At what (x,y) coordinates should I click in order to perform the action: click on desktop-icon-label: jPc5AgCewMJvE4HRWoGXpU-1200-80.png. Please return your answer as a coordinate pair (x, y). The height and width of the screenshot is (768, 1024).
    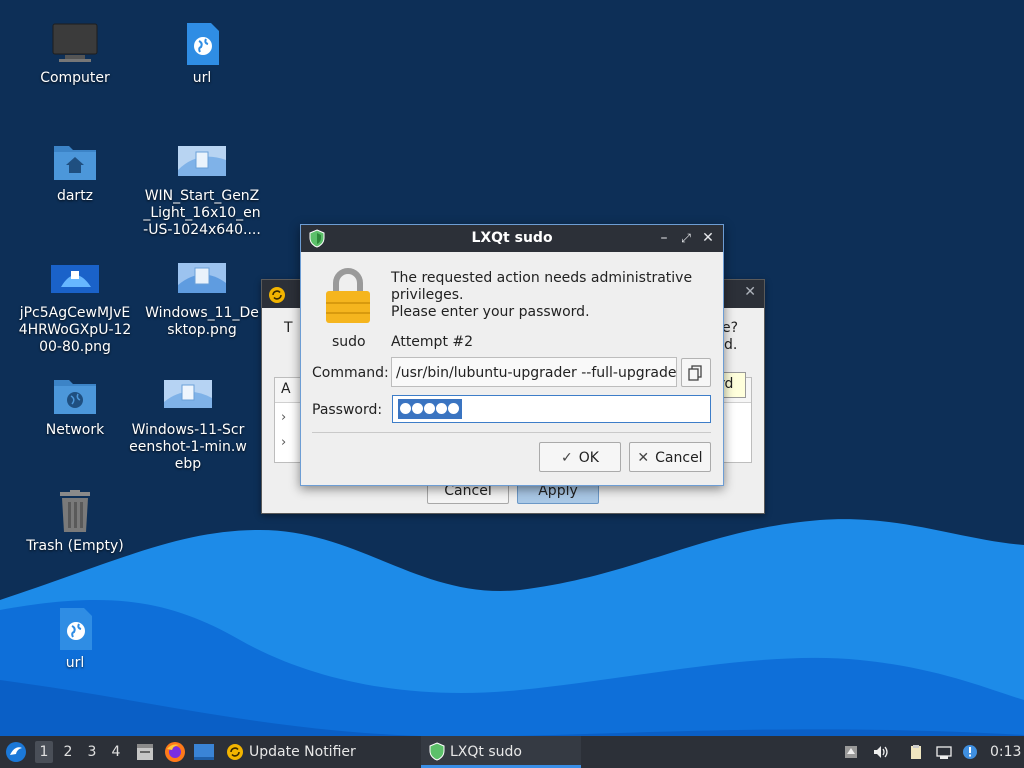
    Looking at the image, I should click on (75, 330).